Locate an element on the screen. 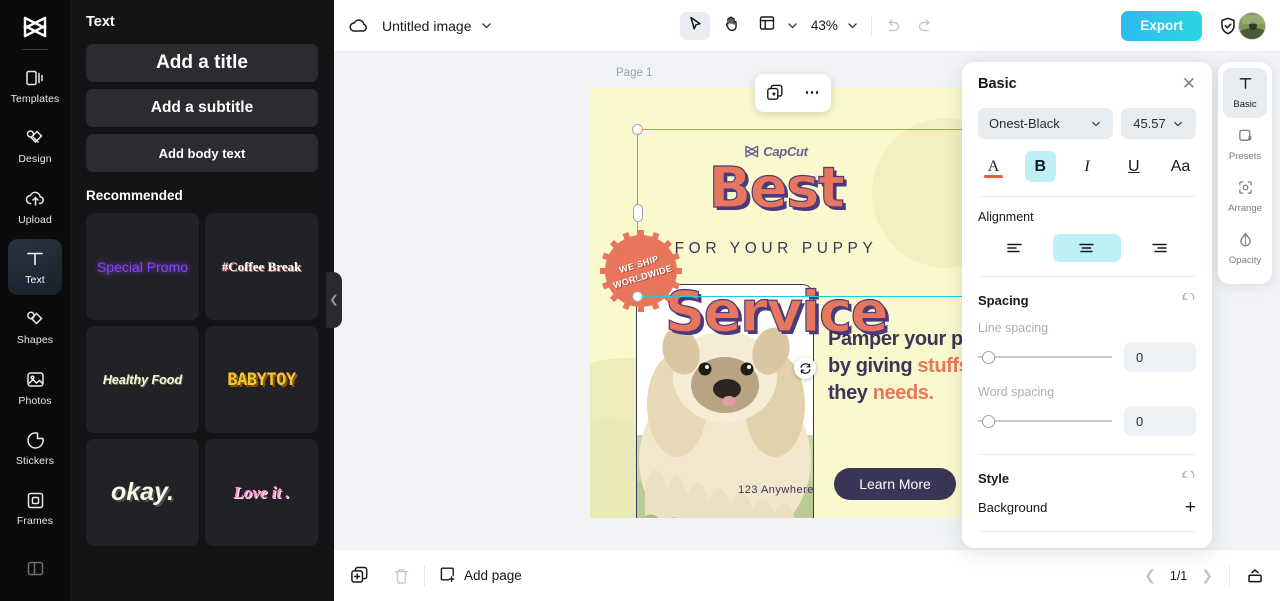 The height and width of the screenshot is (601, 1280). sidebar-item-photos: Photos is located at coordinates (35, 388).